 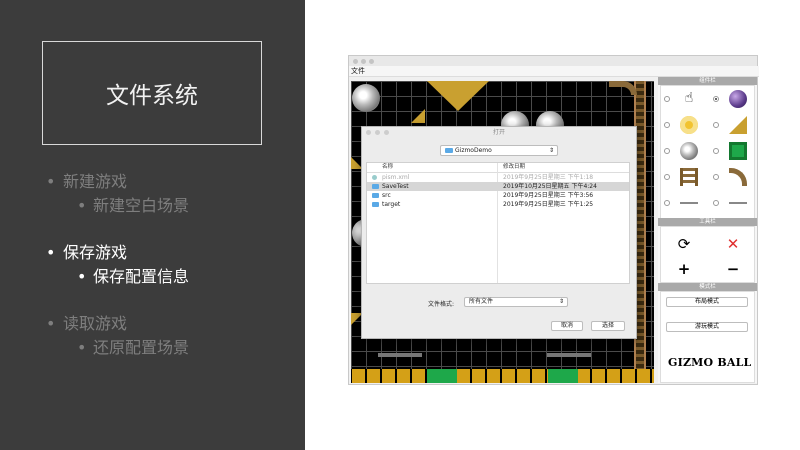 What do you see at coordinates (553, 61) in the screenshot?
I see `window-titlebar` at bounding box center [553, 61].